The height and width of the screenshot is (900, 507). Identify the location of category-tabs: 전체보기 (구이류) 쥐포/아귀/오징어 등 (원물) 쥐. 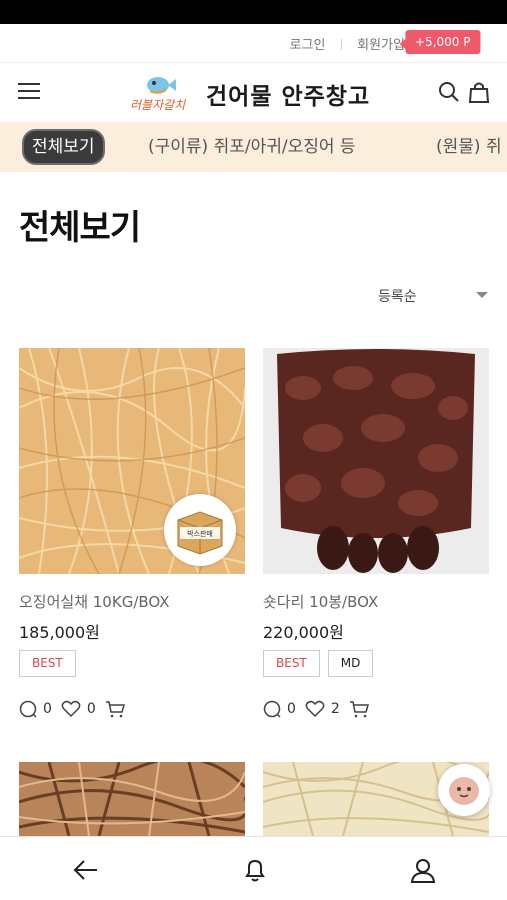
(253, 147).